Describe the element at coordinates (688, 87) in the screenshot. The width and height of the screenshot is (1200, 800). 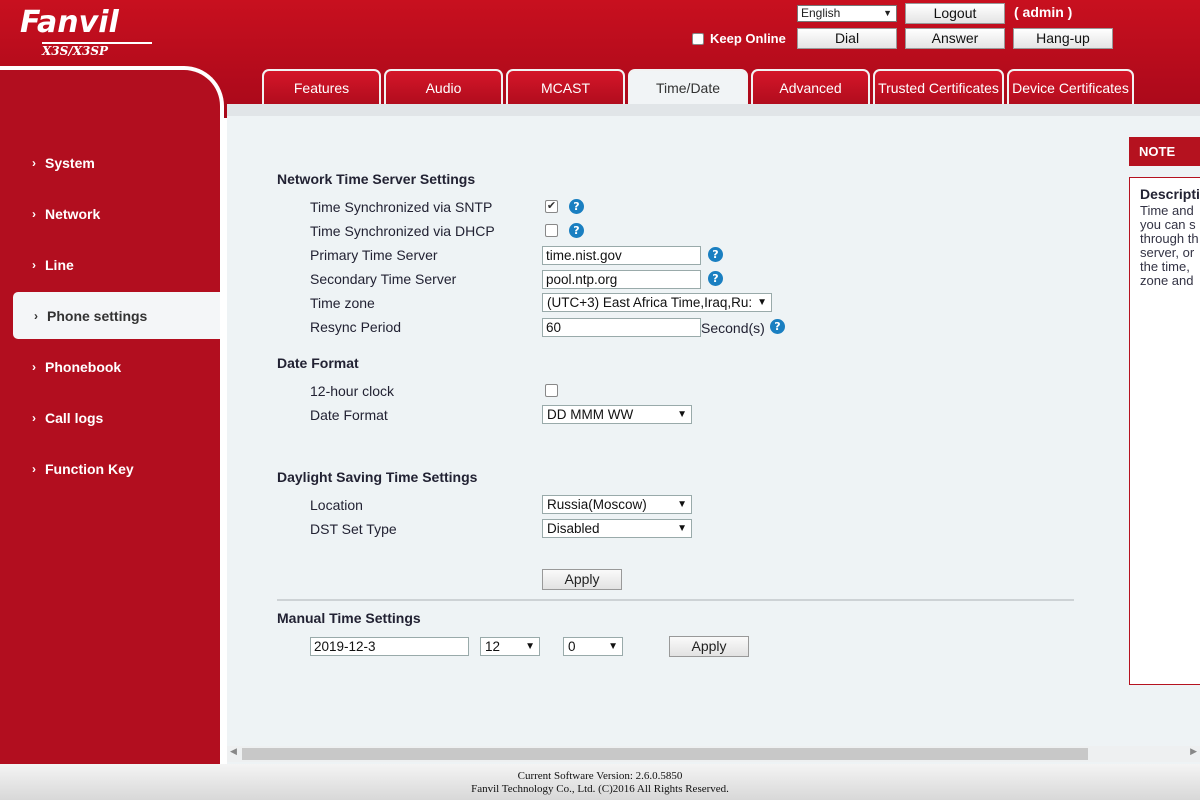
I see `tab-time-date: Time/Date` at that location.